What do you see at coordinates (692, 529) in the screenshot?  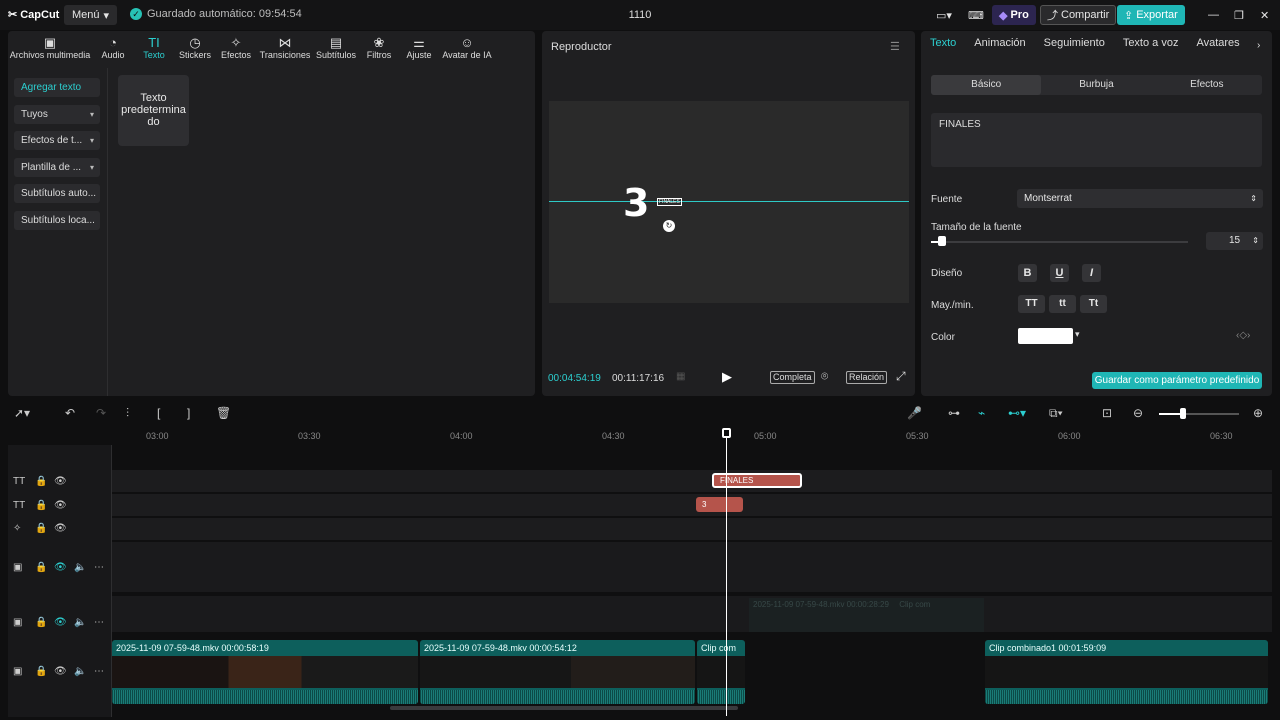 I see `effects-track` at bounding box center [692, 529].